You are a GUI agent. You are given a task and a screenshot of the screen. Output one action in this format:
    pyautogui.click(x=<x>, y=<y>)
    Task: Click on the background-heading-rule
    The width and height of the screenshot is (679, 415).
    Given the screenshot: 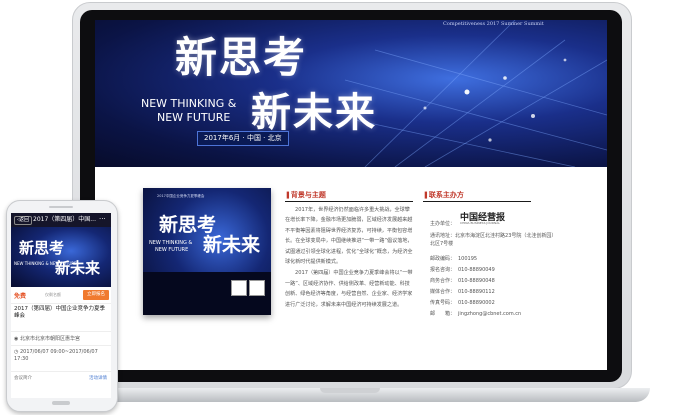 What is the action you would take?
    pyautogui.click(x=349, y=201)
    